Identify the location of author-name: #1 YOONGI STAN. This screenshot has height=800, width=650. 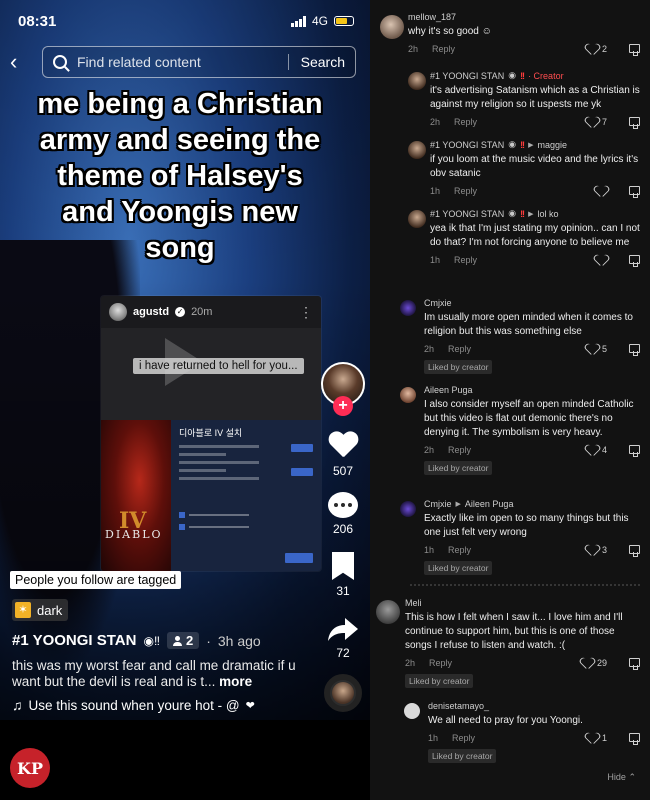
(74, 640).